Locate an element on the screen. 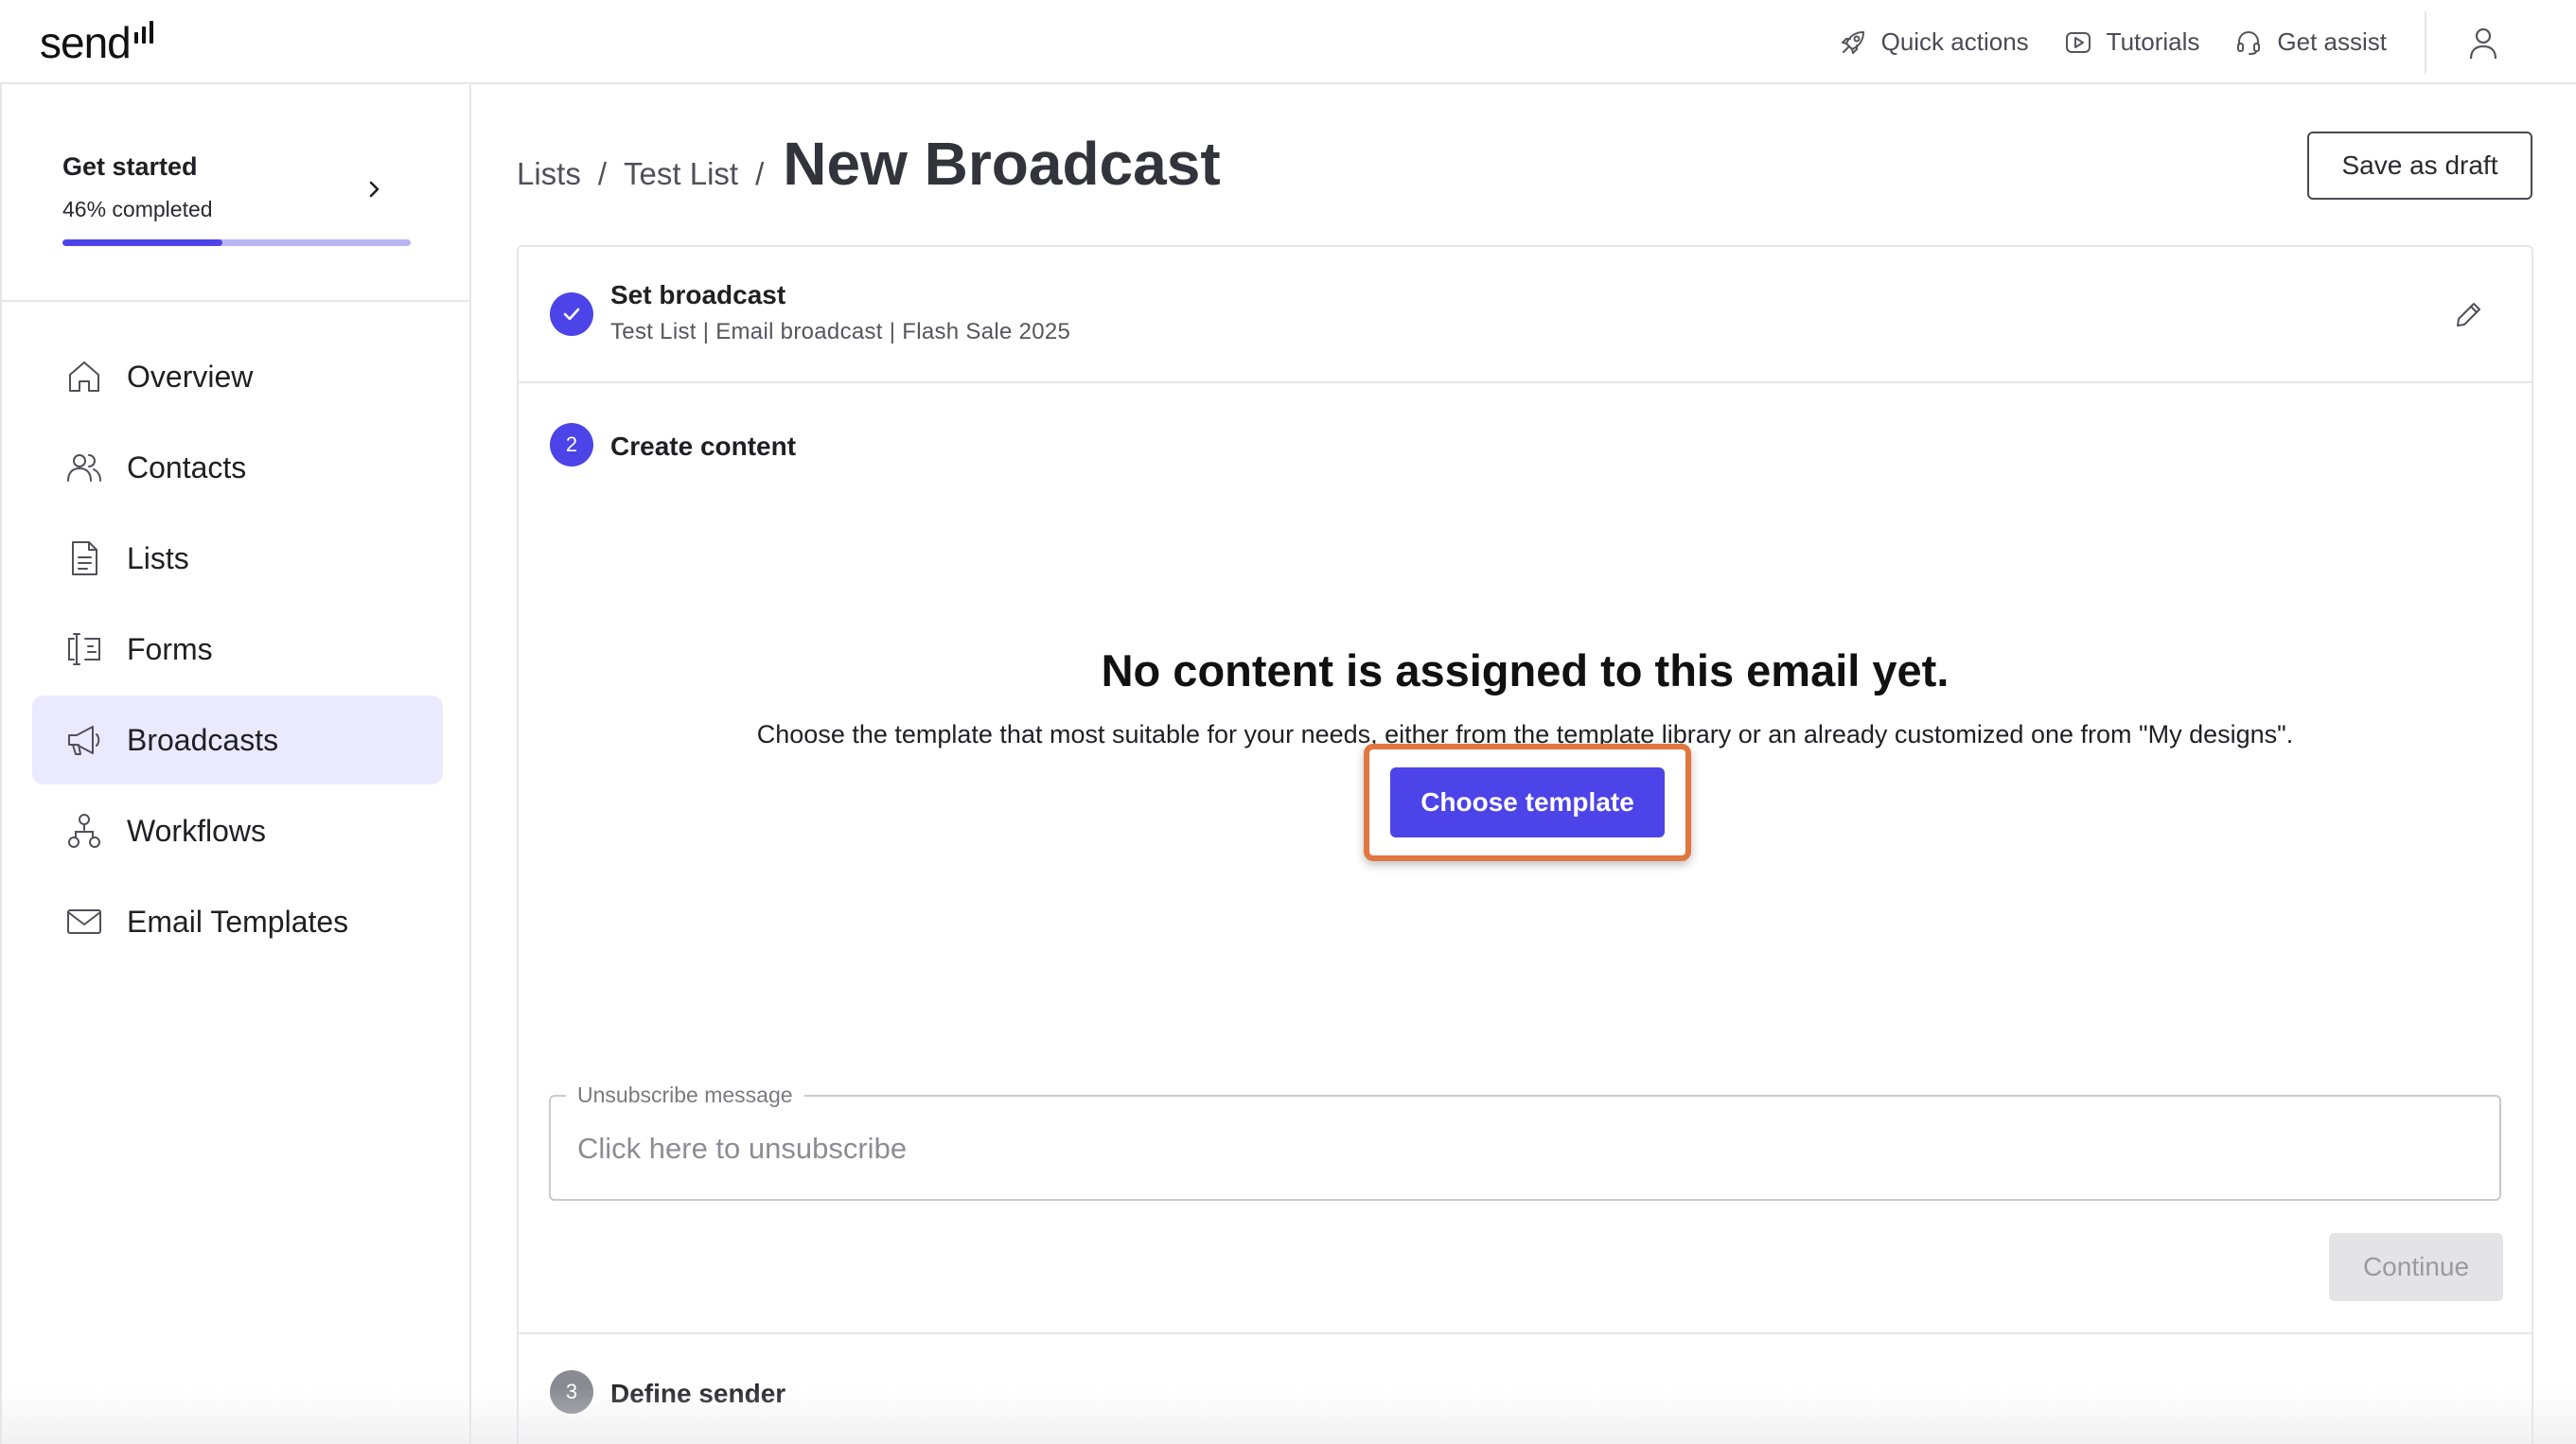  logo-bars-icon is located at coordinates (143, 32).